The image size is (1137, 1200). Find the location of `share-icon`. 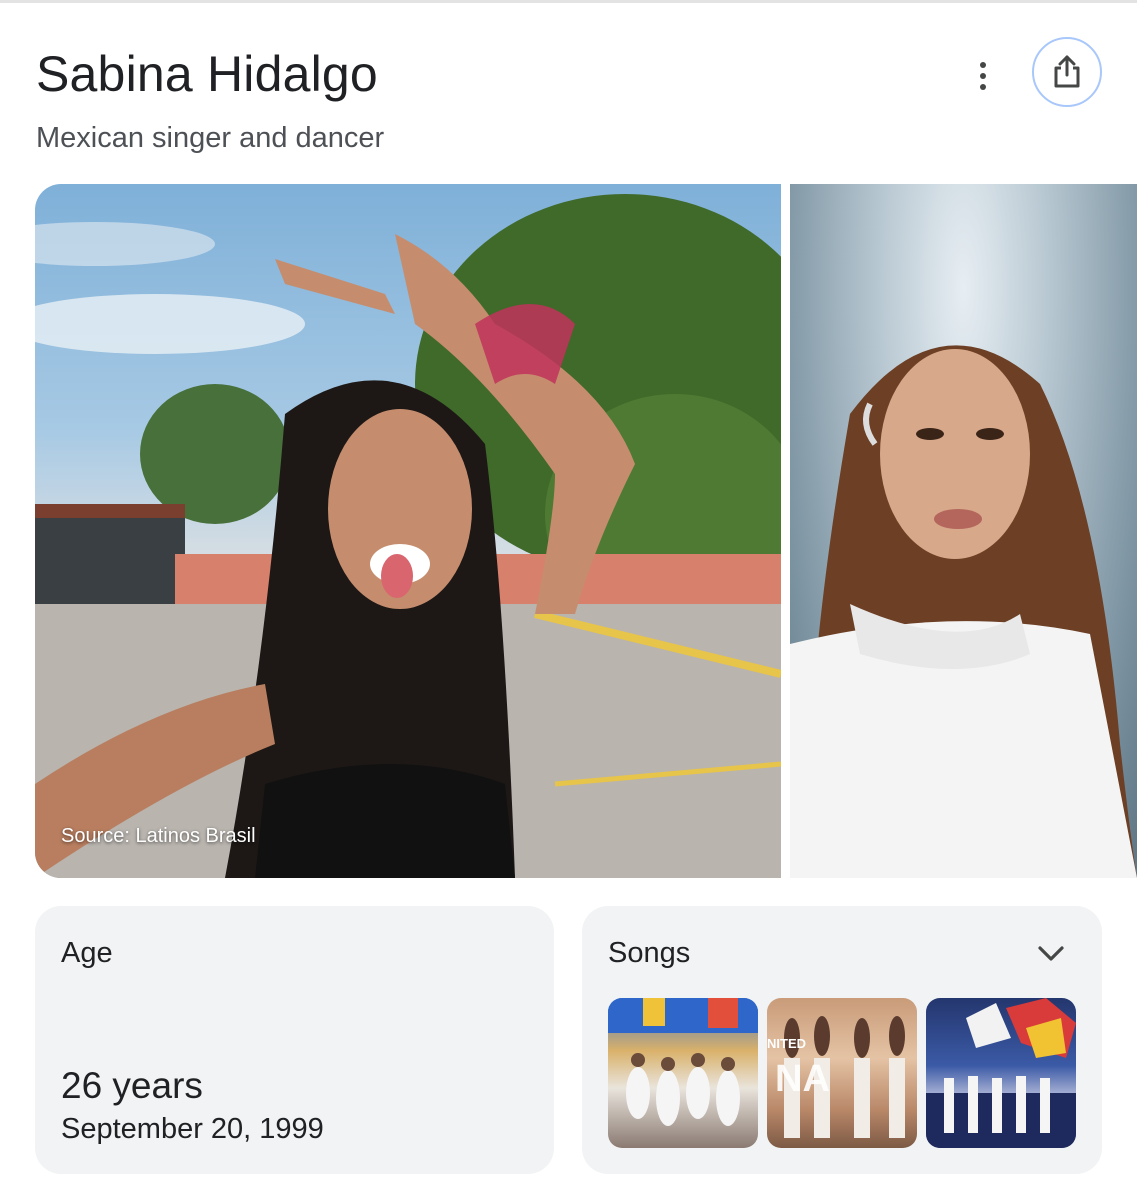

share-icon is located at coordinates (1067, 71).